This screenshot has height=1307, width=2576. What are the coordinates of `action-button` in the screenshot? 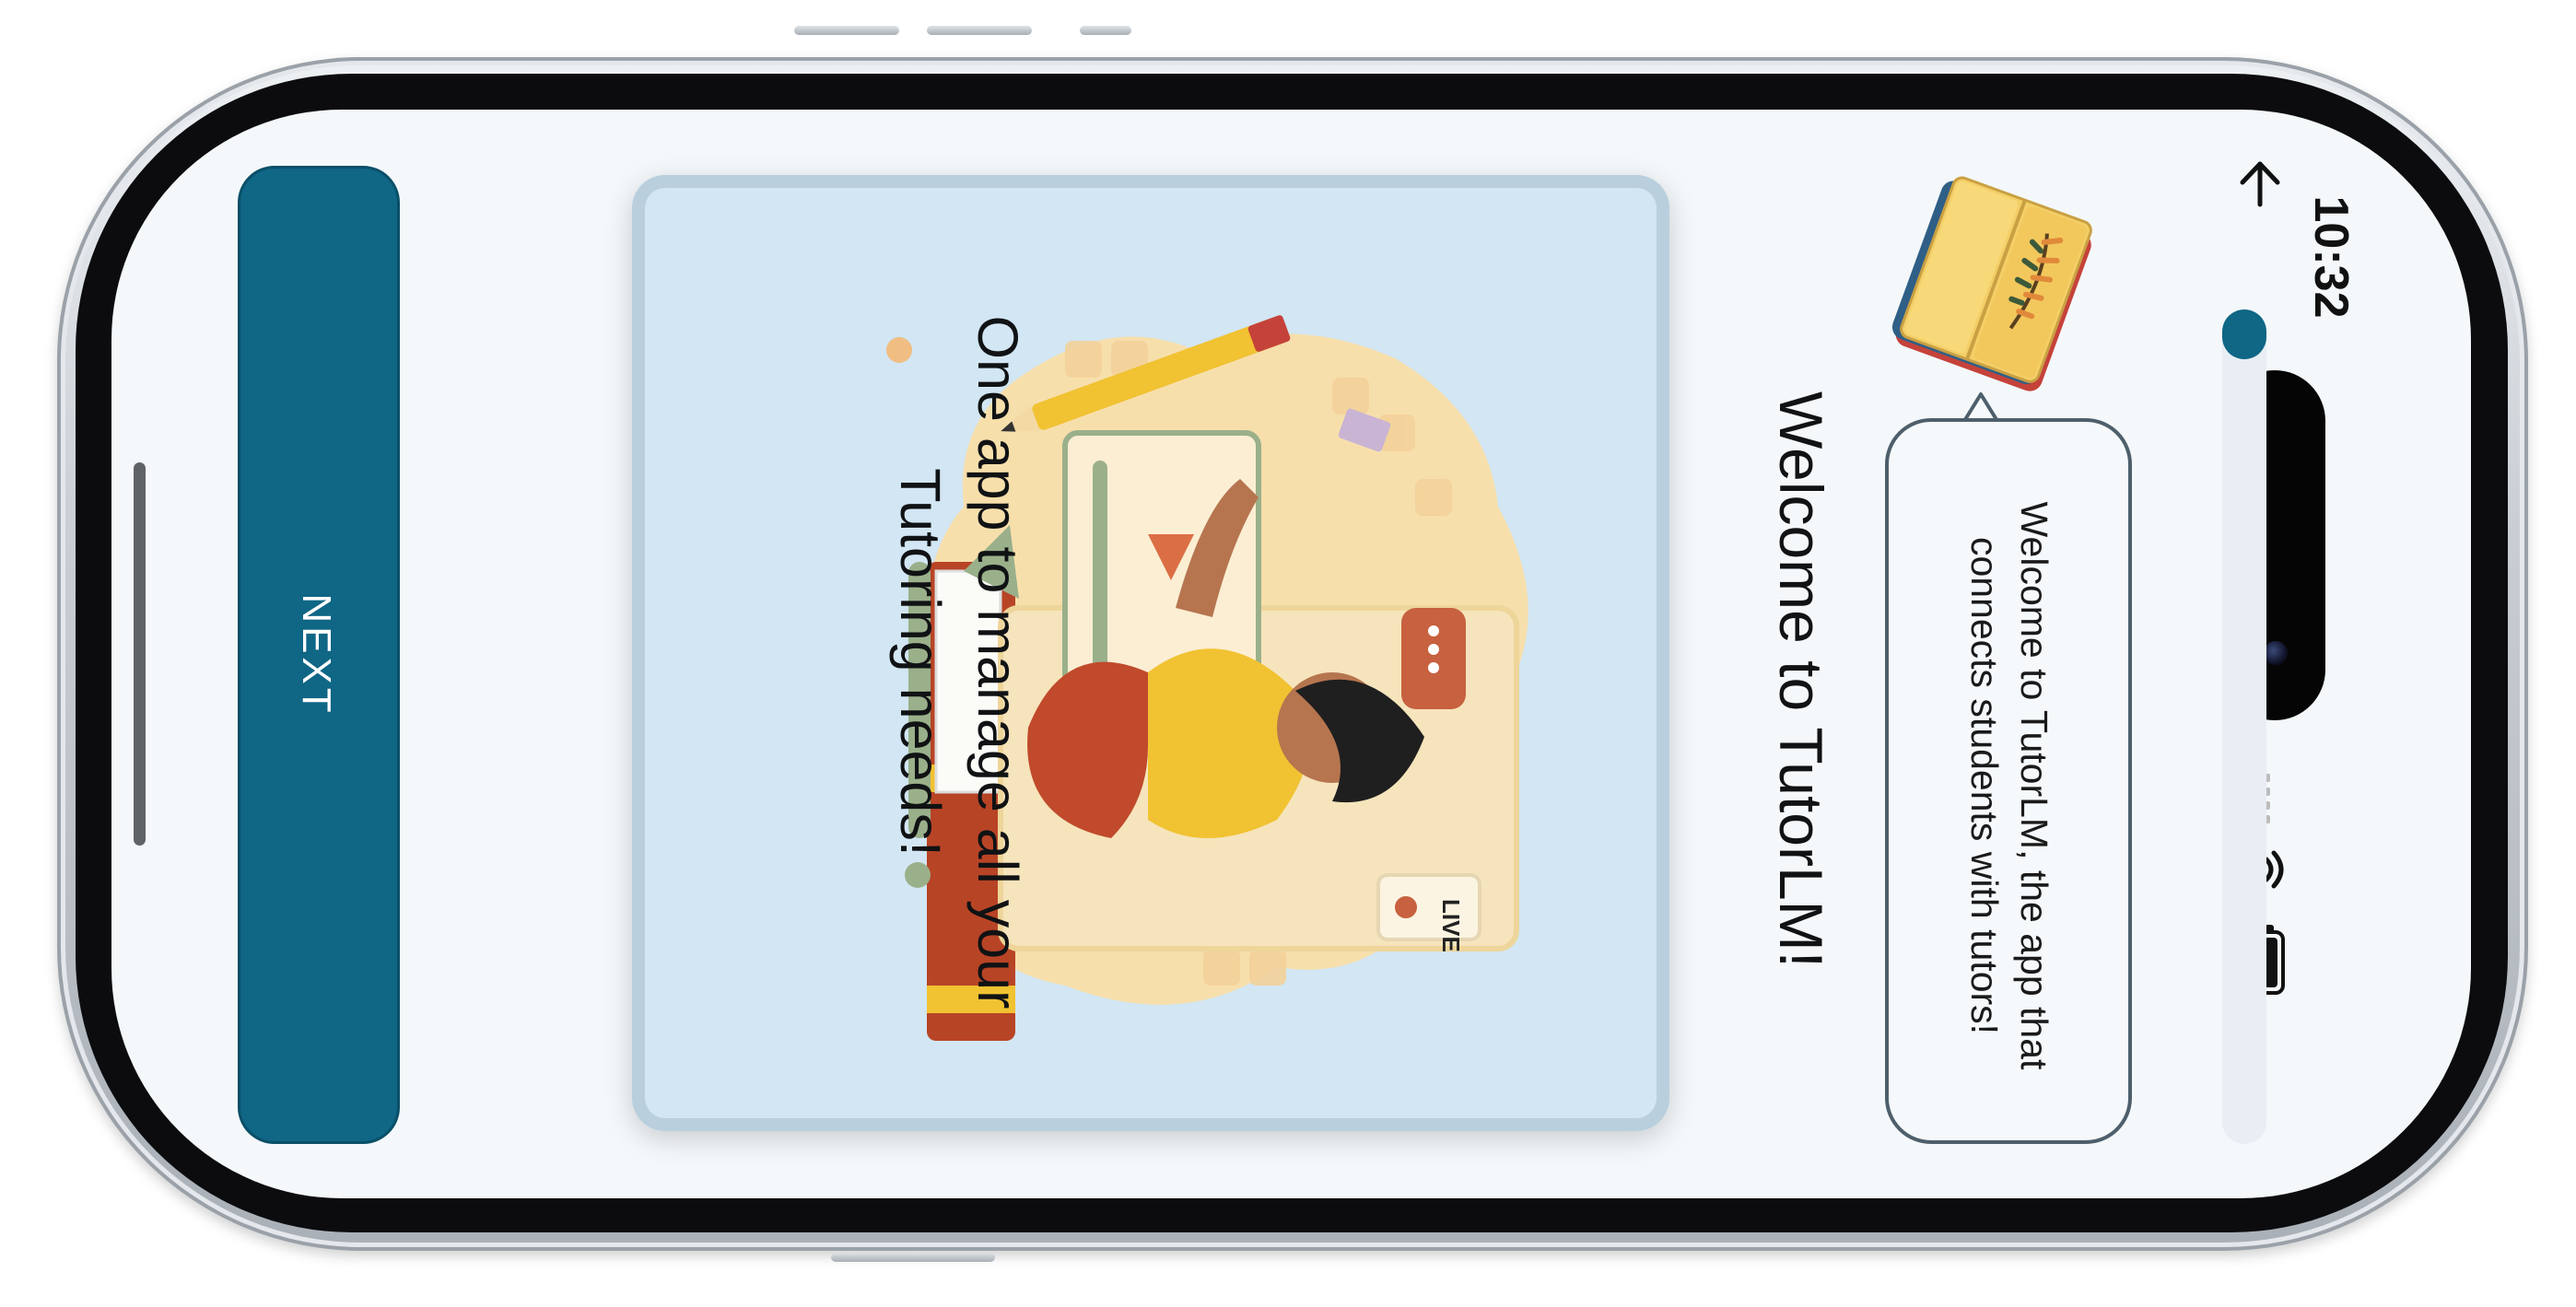 It's located at (1105, 31).